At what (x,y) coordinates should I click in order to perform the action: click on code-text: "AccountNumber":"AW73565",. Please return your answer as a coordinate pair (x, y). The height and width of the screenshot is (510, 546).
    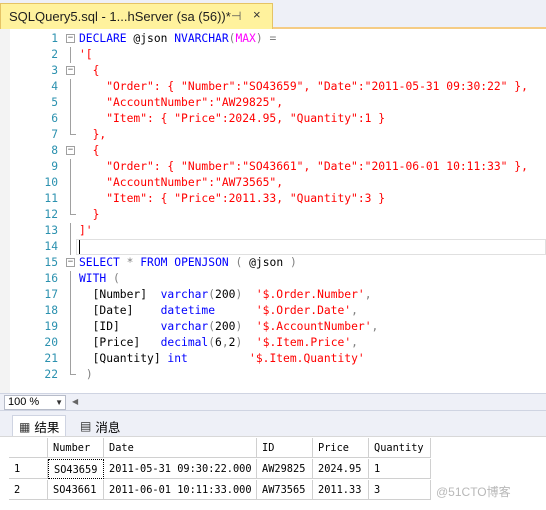
    Looking at the image, I should click on (181, 182).